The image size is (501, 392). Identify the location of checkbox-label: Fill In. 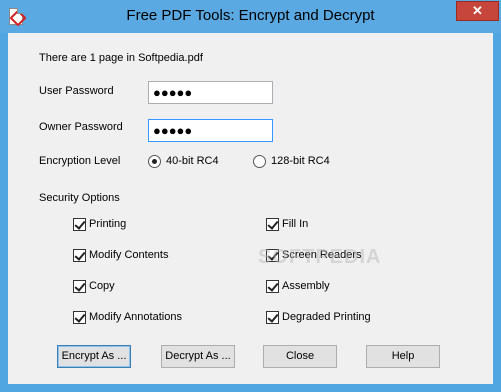
(295, 224).